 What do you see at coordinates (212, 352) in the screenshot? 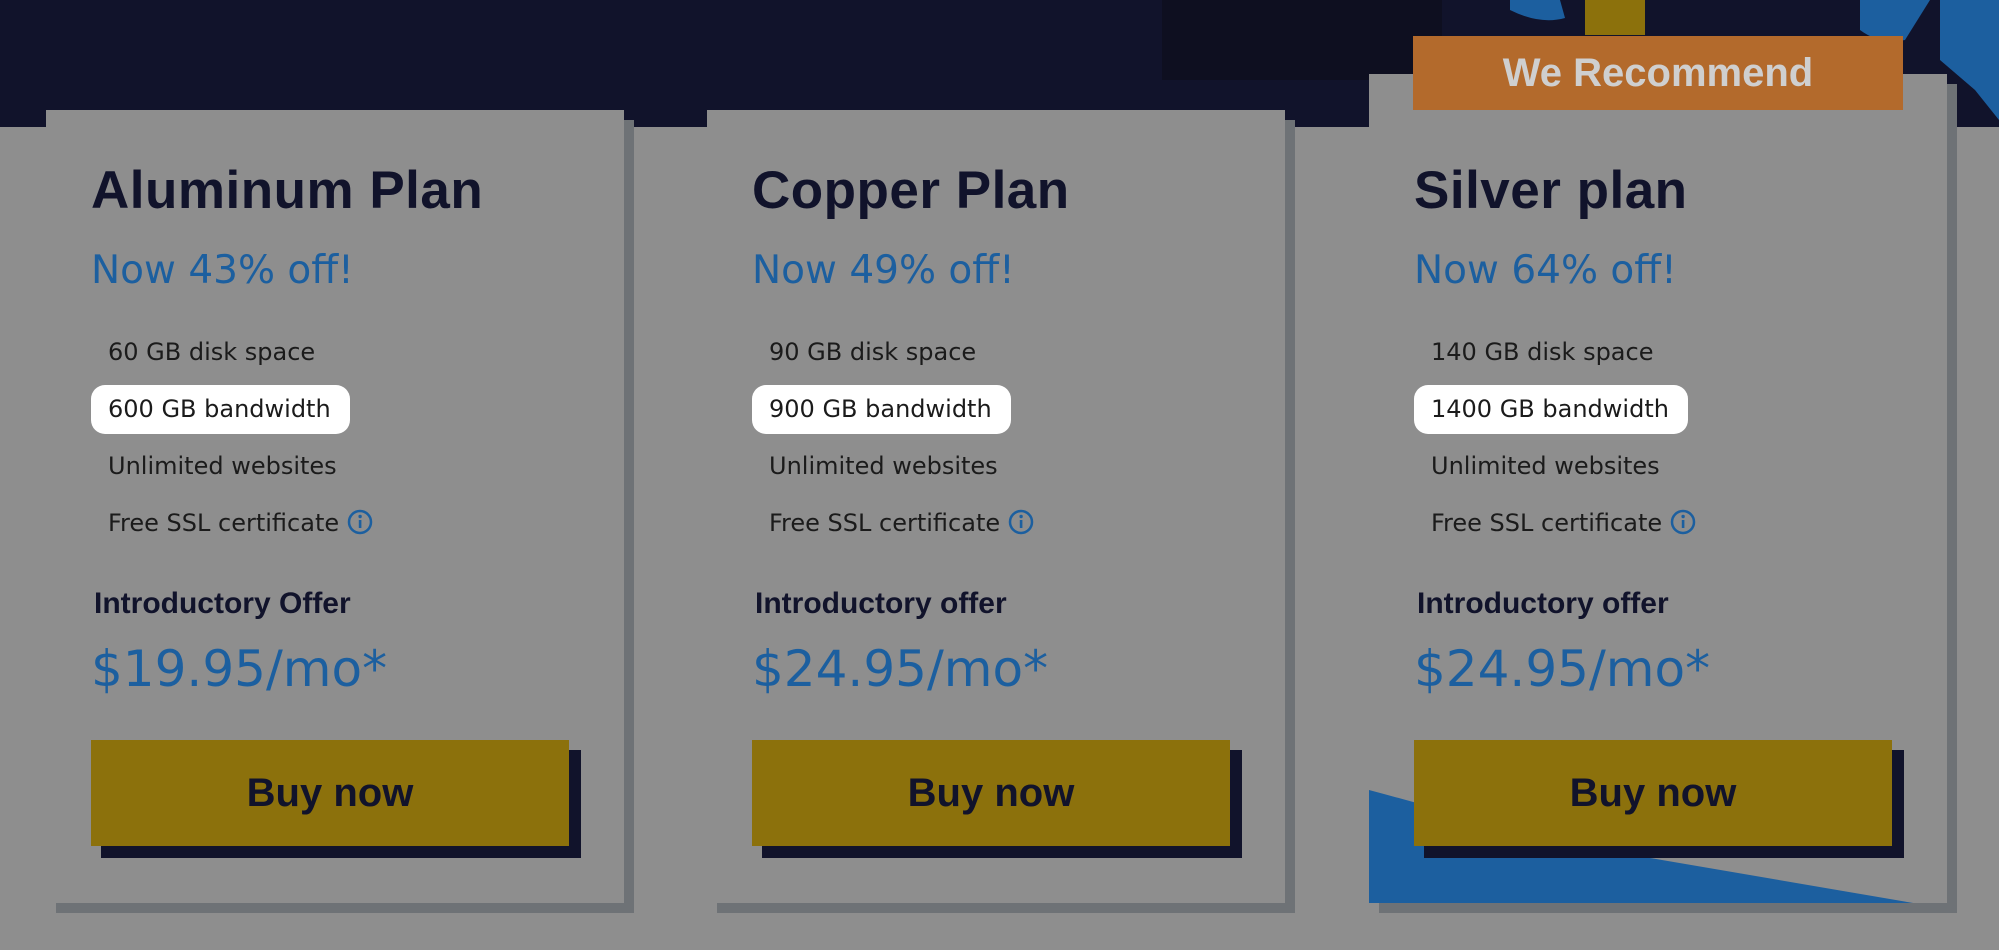
I see `feature-disk-space: 60 GB disk space` at bounding box center [212, 352].